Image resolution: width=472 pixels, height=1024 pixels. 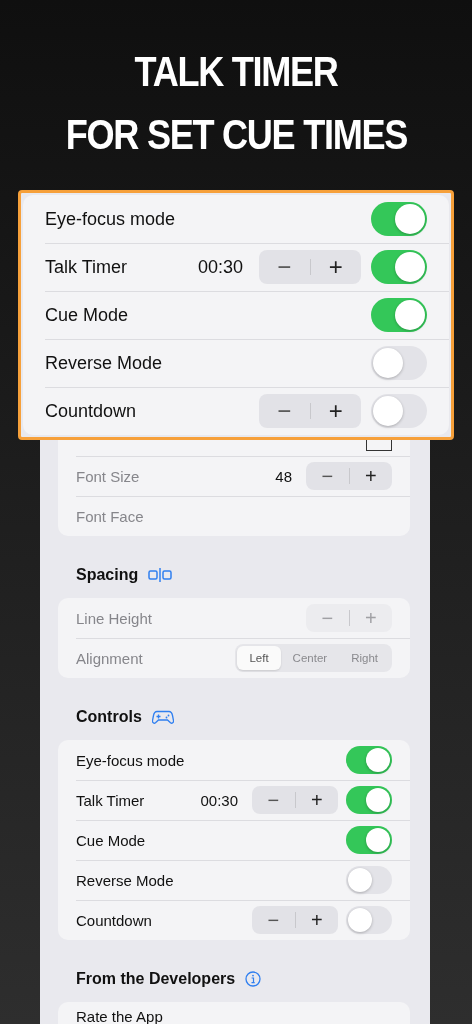 I want to click on setting-label: Font Face, so click(x=110, y=516).